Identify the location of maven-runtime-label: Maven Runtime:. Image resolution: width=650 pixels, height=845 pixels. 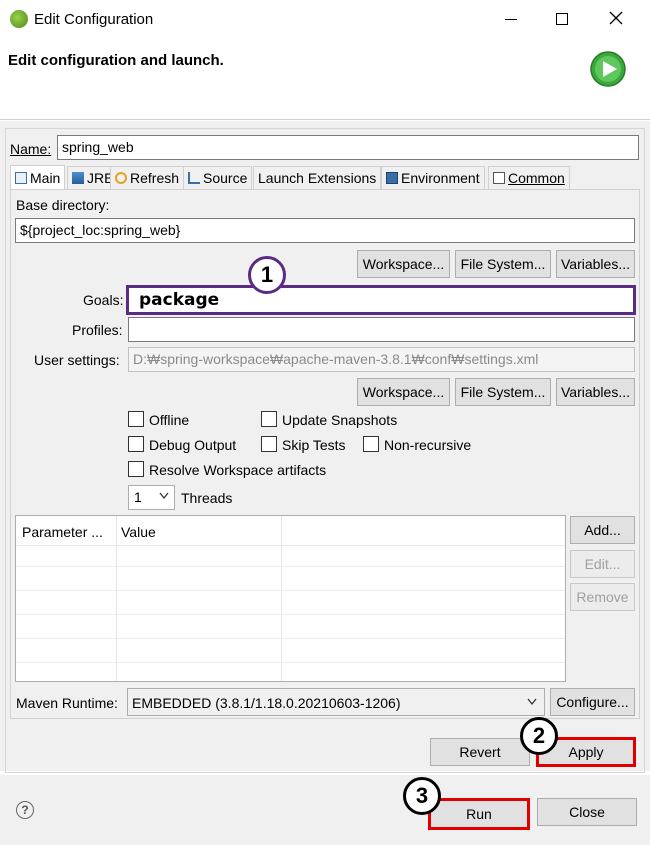
(67, 703).